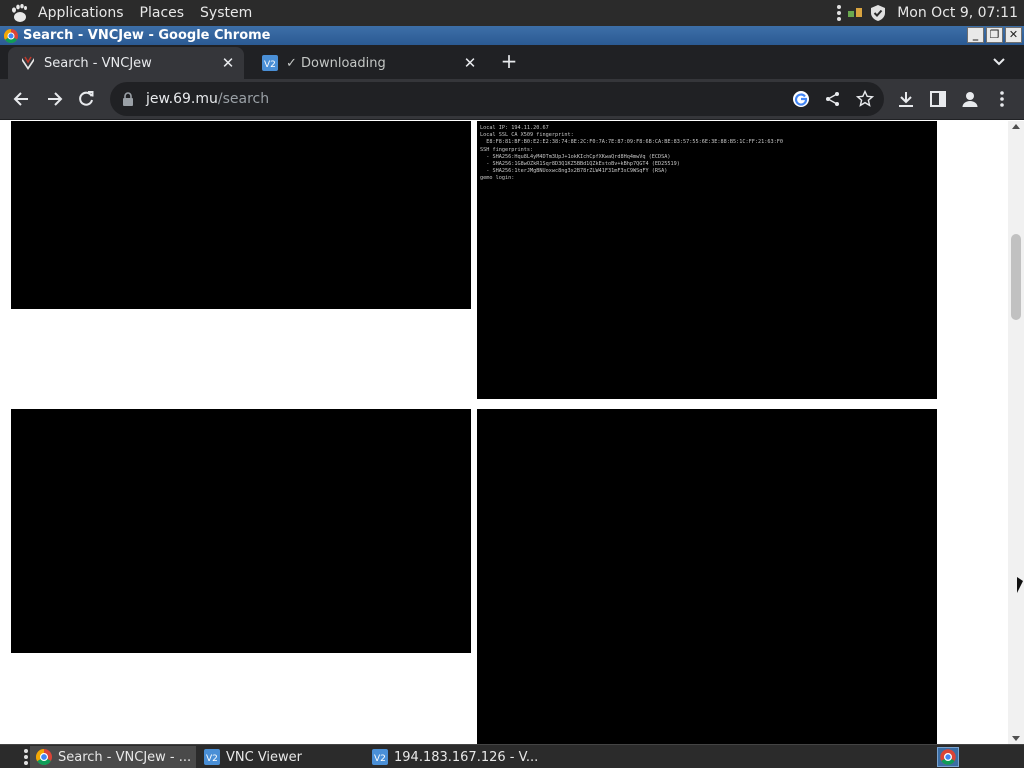 Image resolution: width=1024 pixels, height=770 pixels. What do you see at coordinates (497, 178) in the screenshot?
I see `console-line: gemo login:` at bounding box center [497, 178].